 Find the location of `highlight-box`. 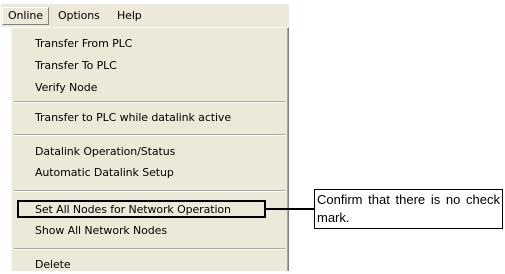

highlight-box is located at coordinates (141, 209).